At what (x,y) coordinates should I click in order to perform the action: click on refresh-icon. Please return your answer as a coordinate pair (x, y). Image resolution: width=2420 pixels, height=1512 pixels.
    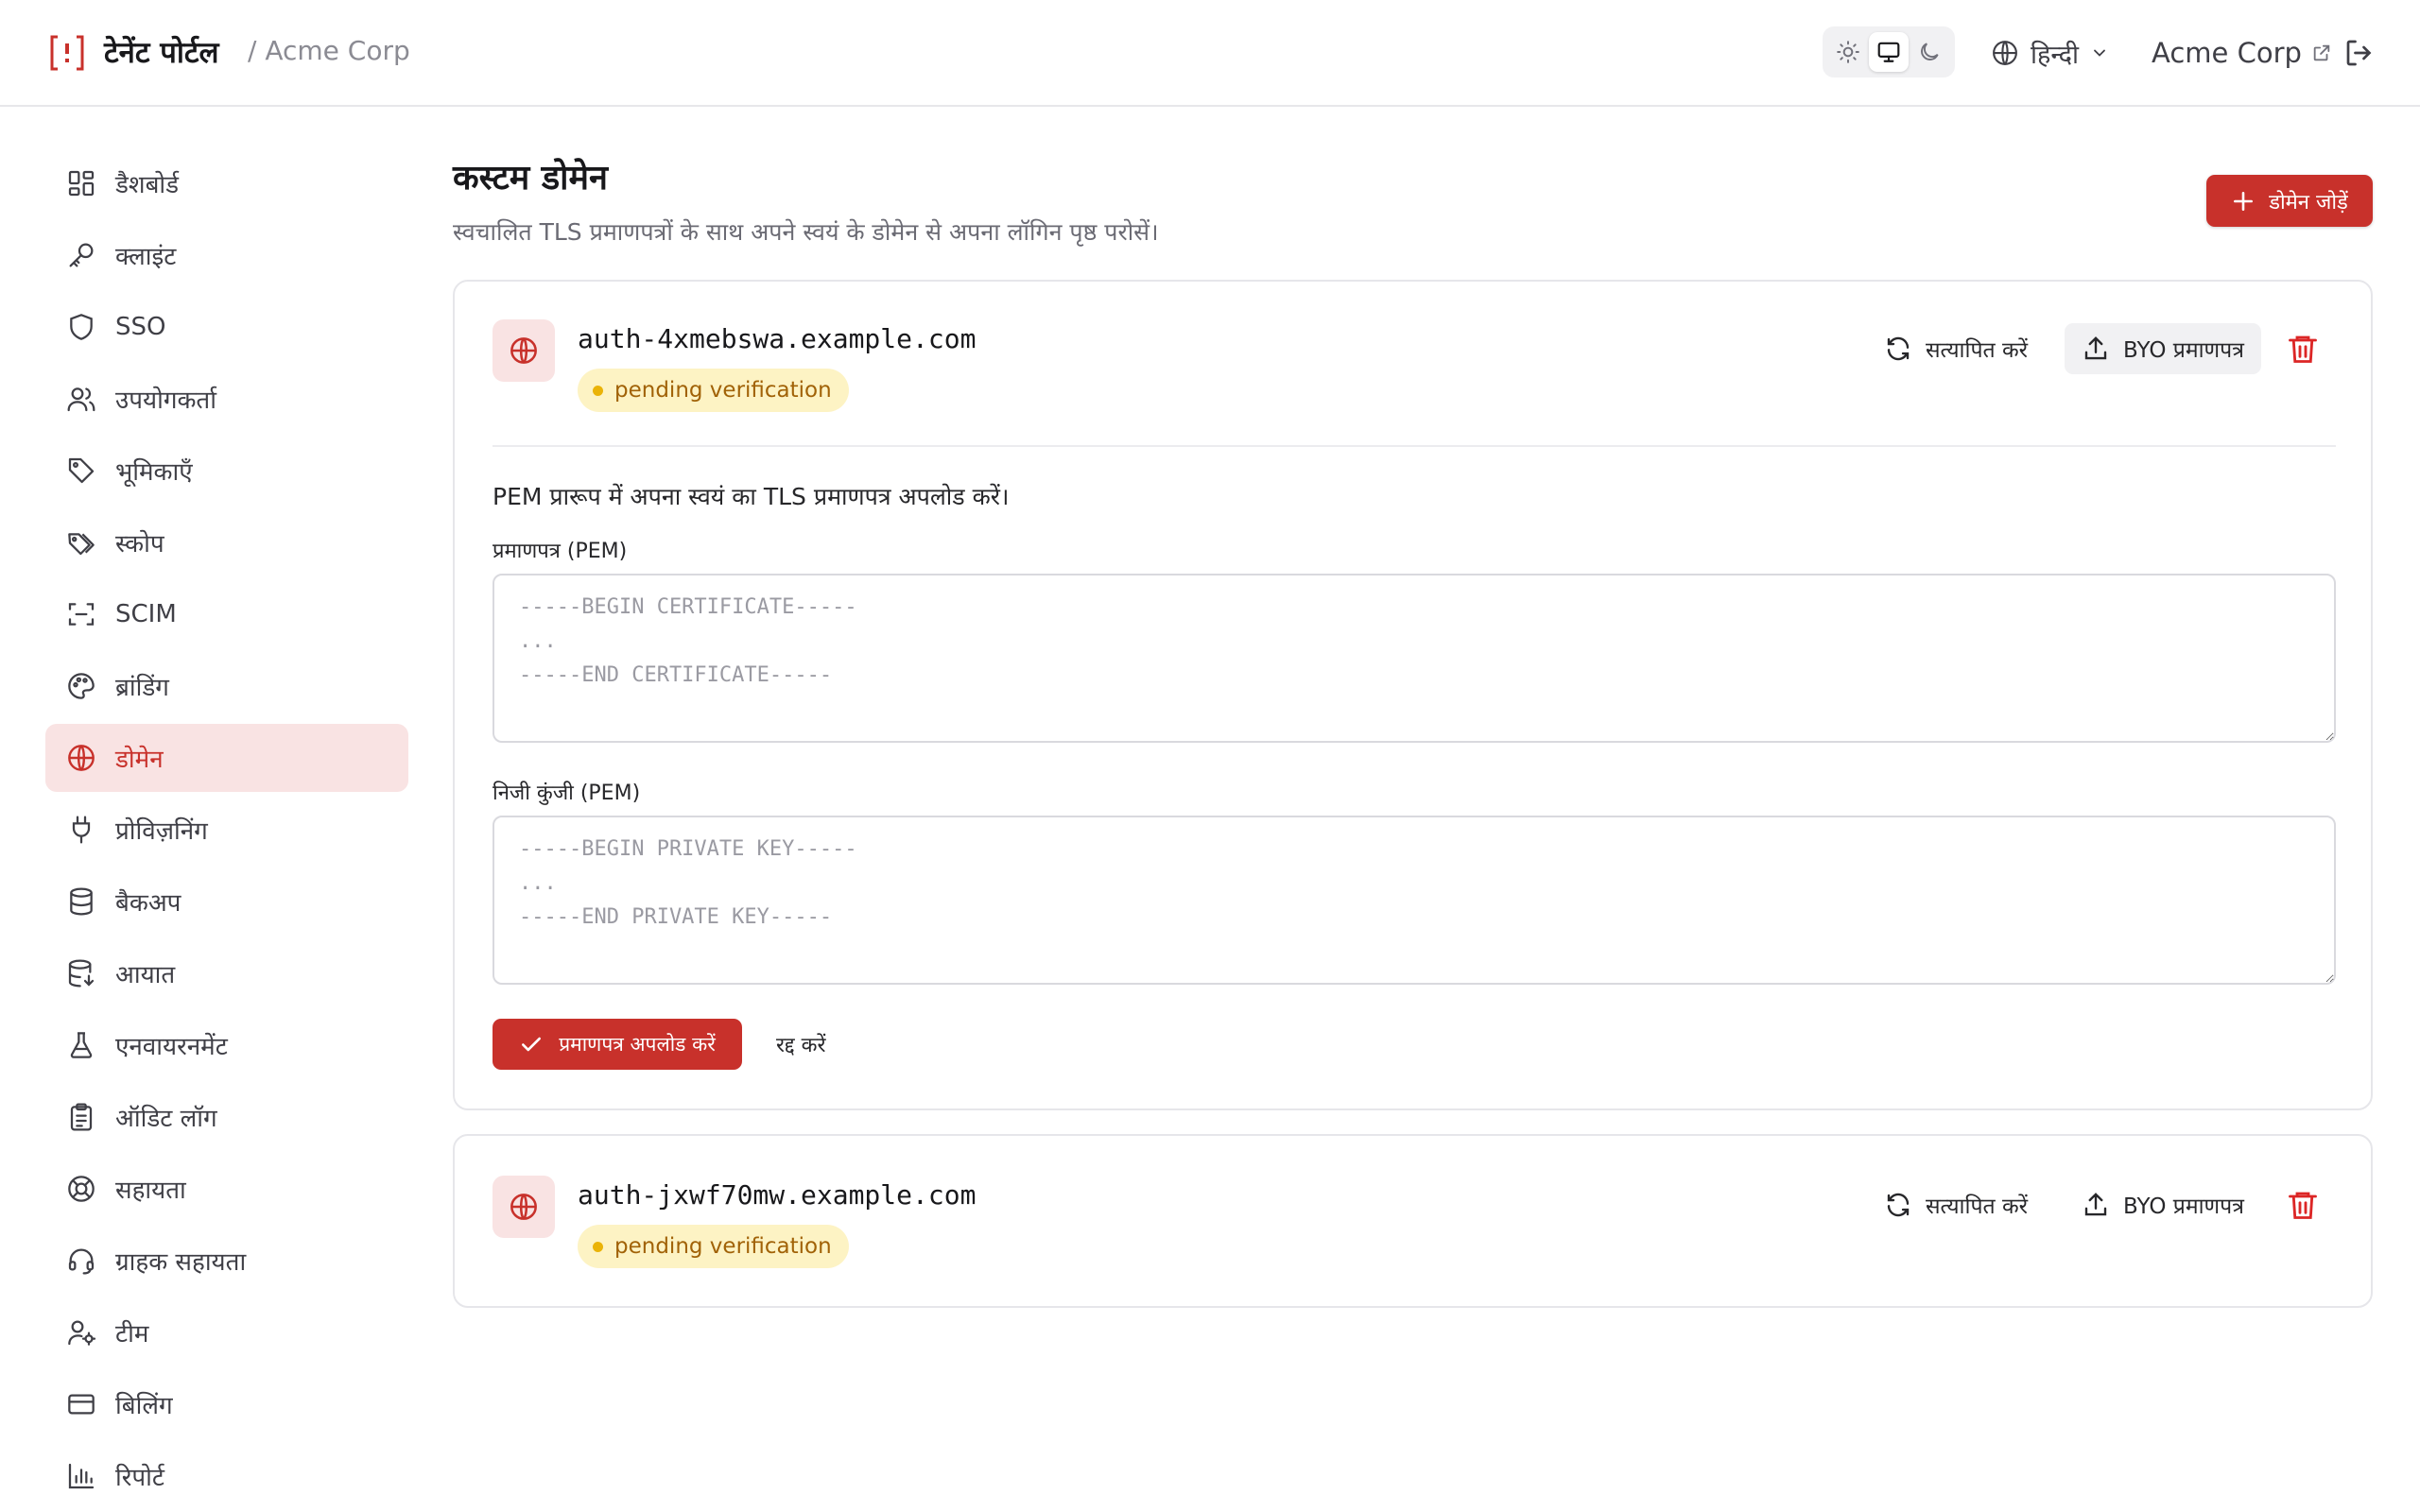
    Looking at the image, I should click on (1898, 348).